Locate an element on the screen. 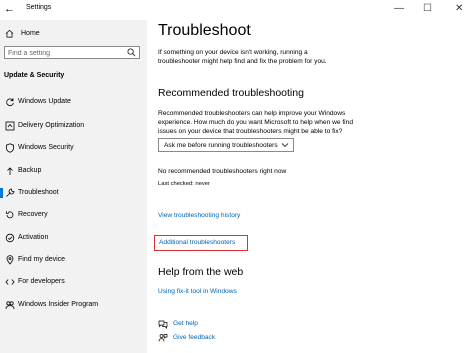 This screenshot has height=353, width=474. backup-icon is located at coordinates (10, 171).